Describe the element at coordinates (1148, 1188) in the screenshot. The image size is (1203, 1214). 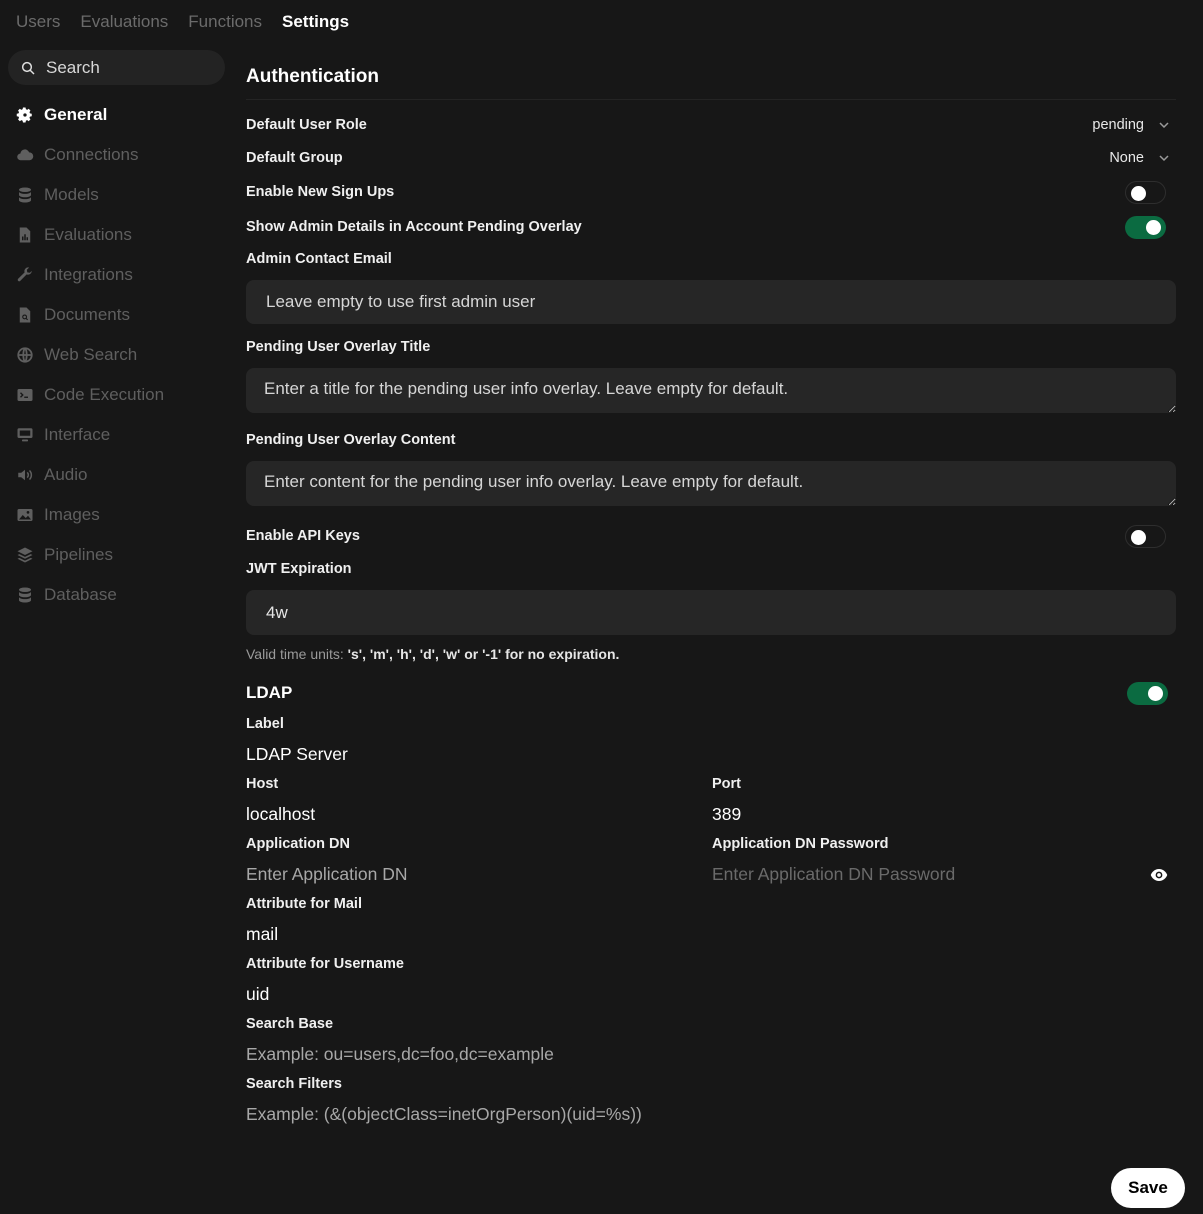
I see `save-button: Save` at that location.